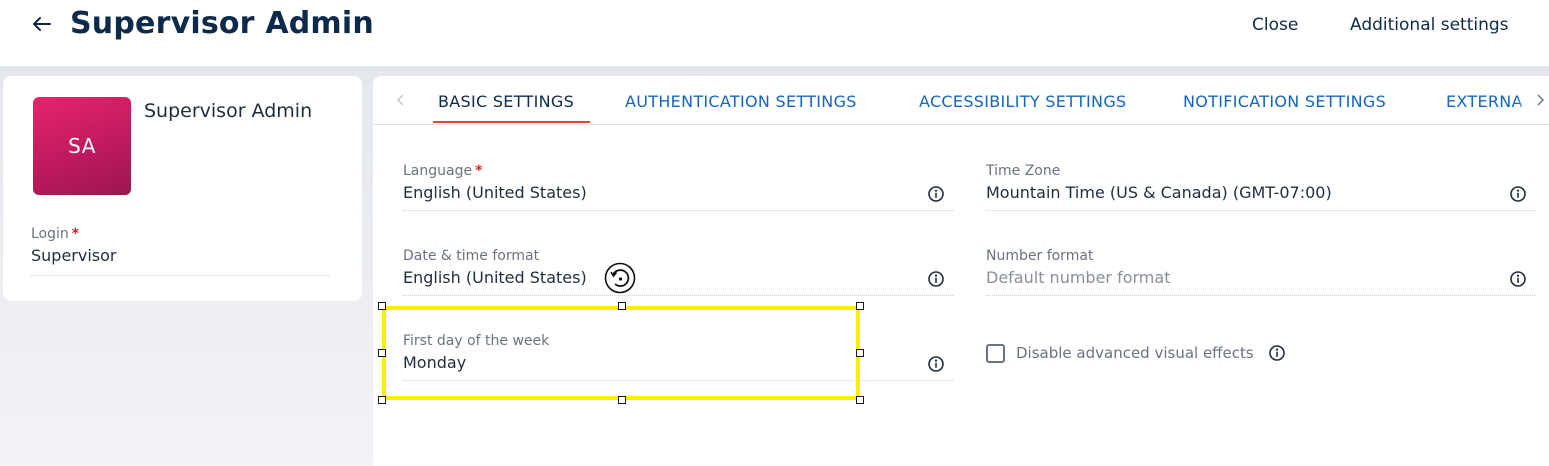 This screenshot has width=1549, height=466. What do you see at coordinates (476, 341) in the screenshot?
I see `first-day-of-week-label: First day of the week` at bounding box center [476, 341].